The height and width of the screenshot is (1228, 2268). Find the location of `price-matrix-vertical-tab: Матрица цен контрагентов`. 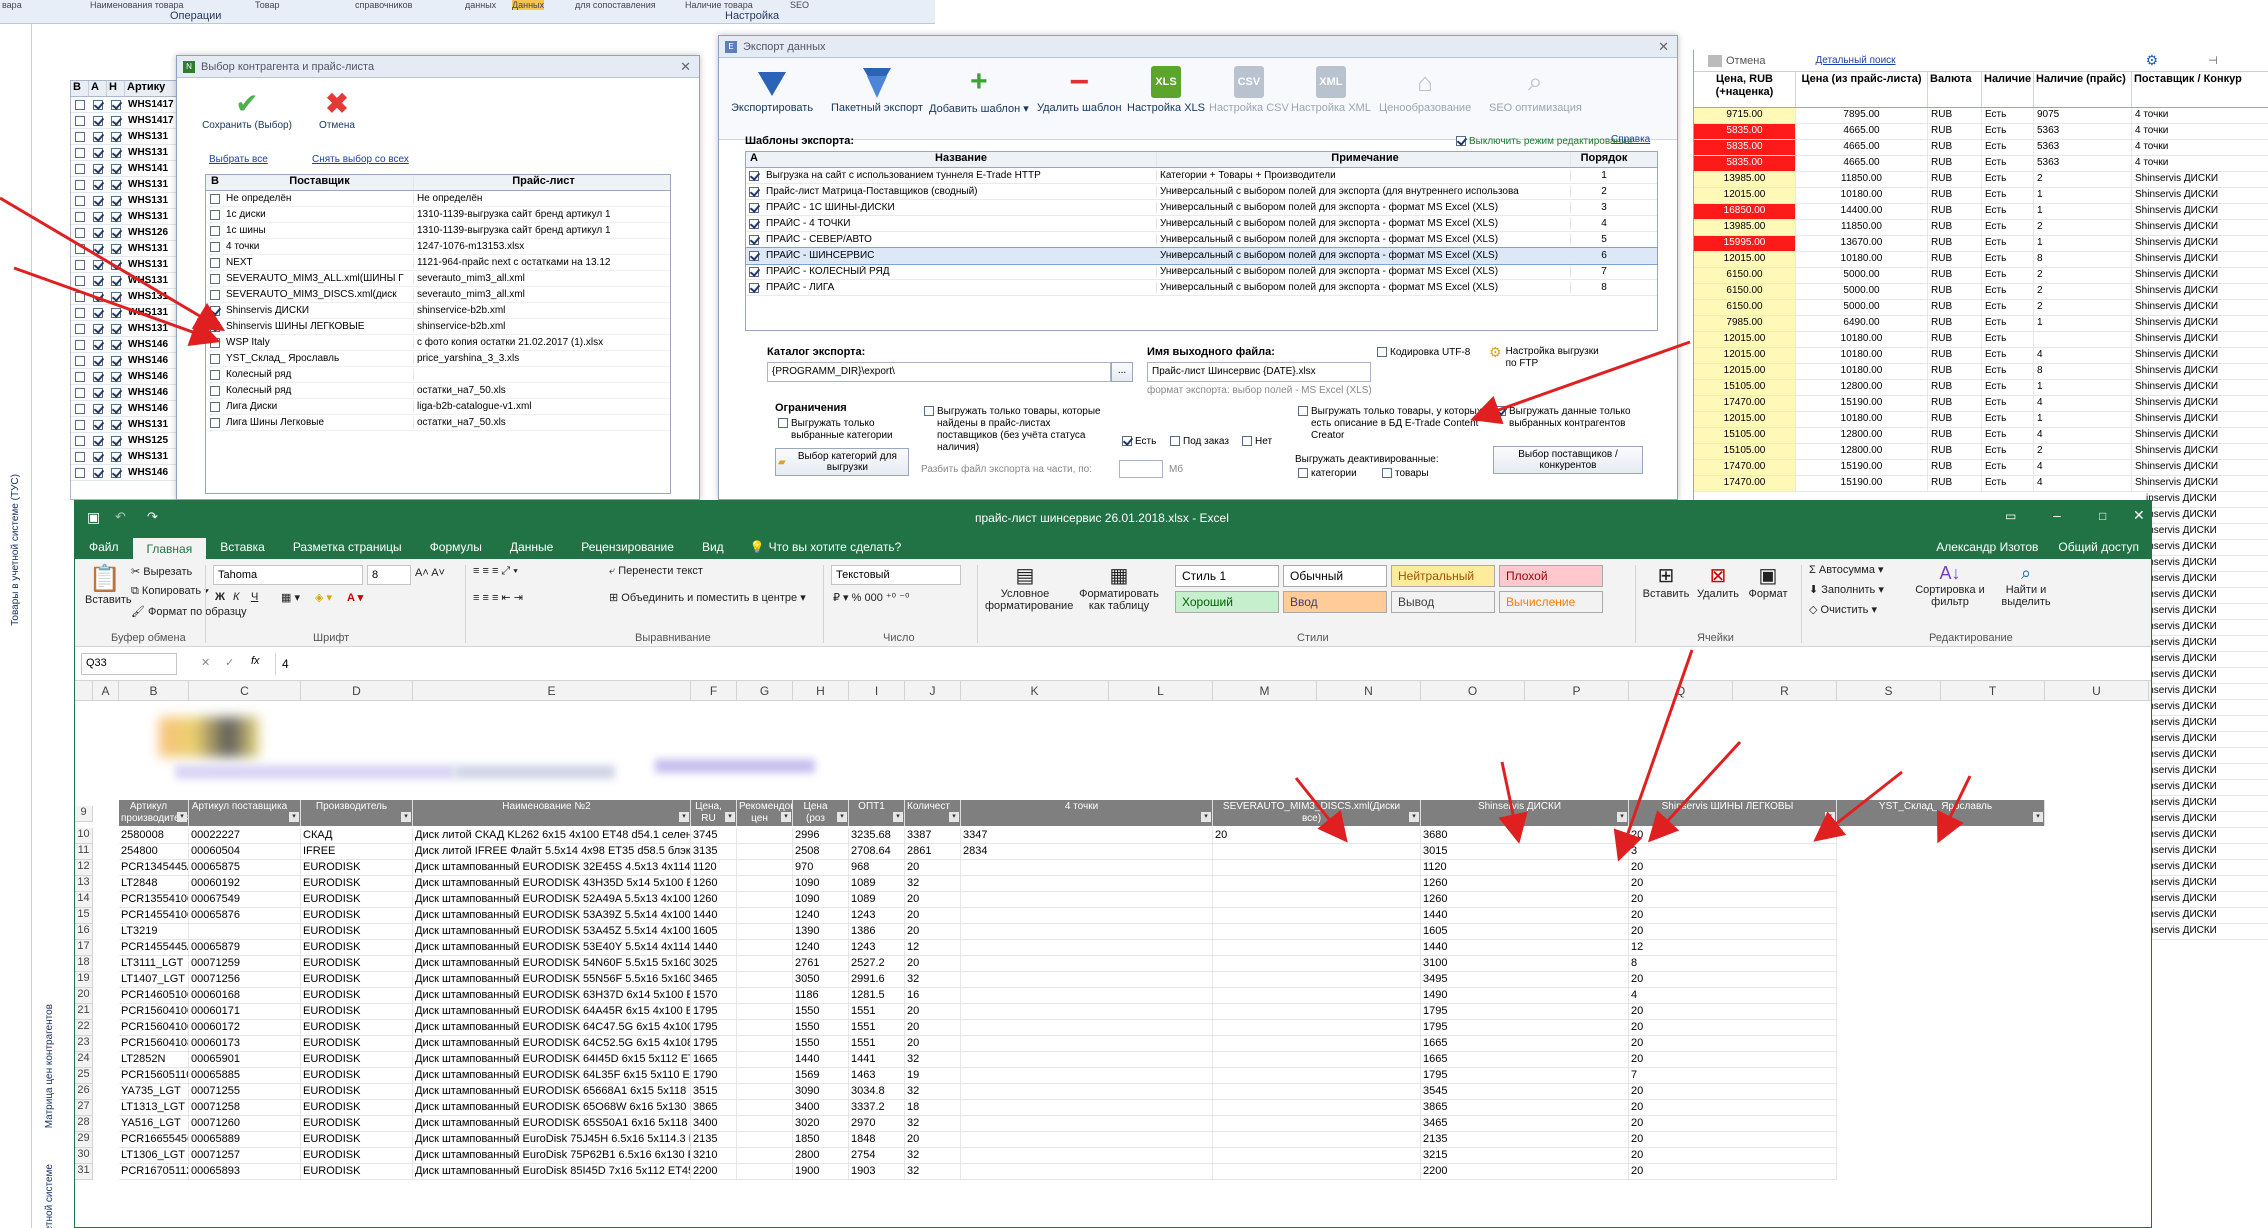

price-matrix-vertical-tab: Матрица цен контрагентов is located at coordinates (49, 1066).